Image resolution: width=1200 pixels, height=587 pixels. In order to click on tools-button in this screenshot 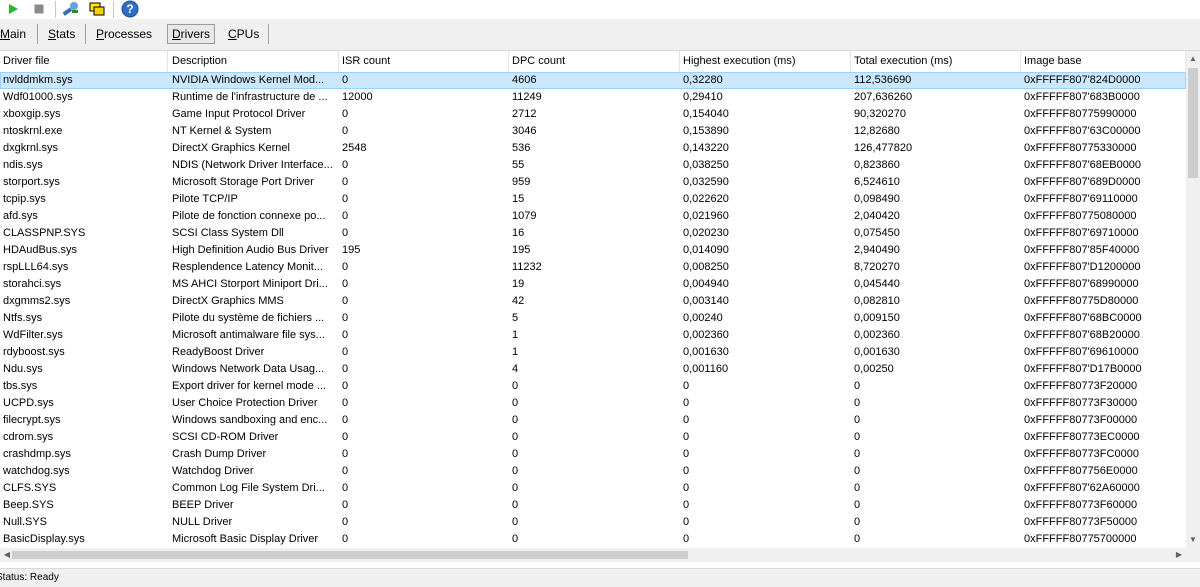, I will do `click(71, 9)`.